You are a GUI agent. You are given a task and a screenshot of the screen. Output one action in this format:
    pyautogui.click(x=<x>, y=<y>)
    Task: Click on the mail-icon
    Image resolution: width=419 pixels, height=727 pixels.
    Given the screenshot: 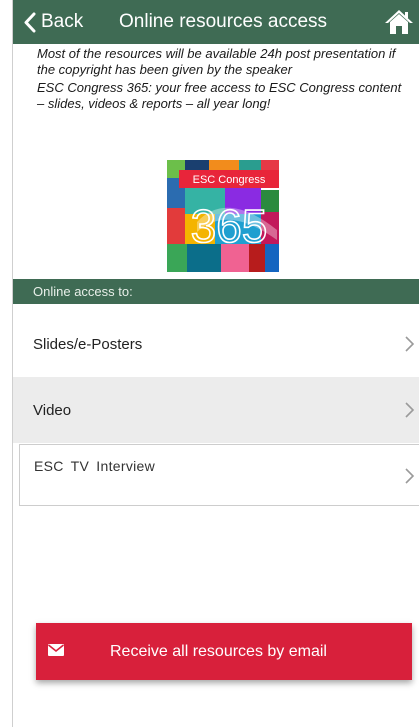 What is the action you would take?
    pyautogui.click(x=56, y=650)
    